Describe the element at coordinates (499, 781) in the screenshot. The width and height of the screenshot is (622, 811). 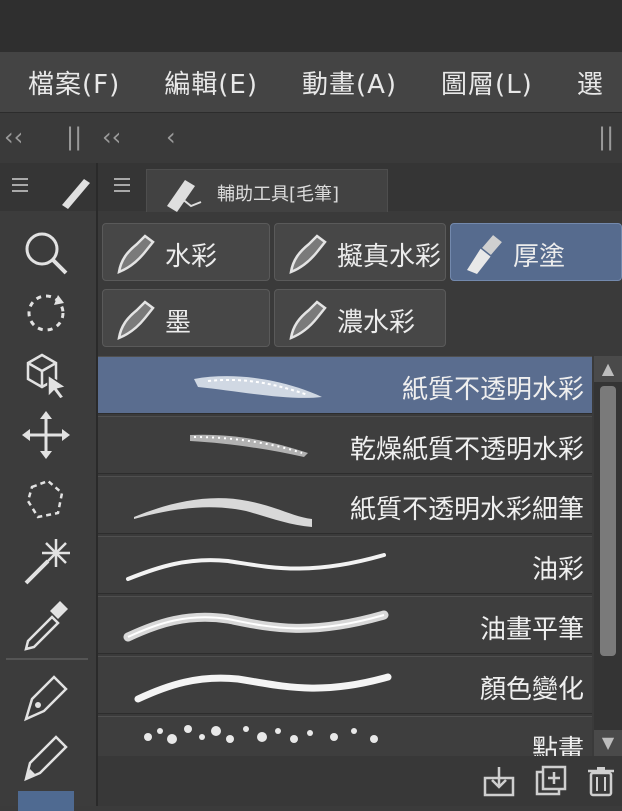
I see `import-subtool-icon` at that location.